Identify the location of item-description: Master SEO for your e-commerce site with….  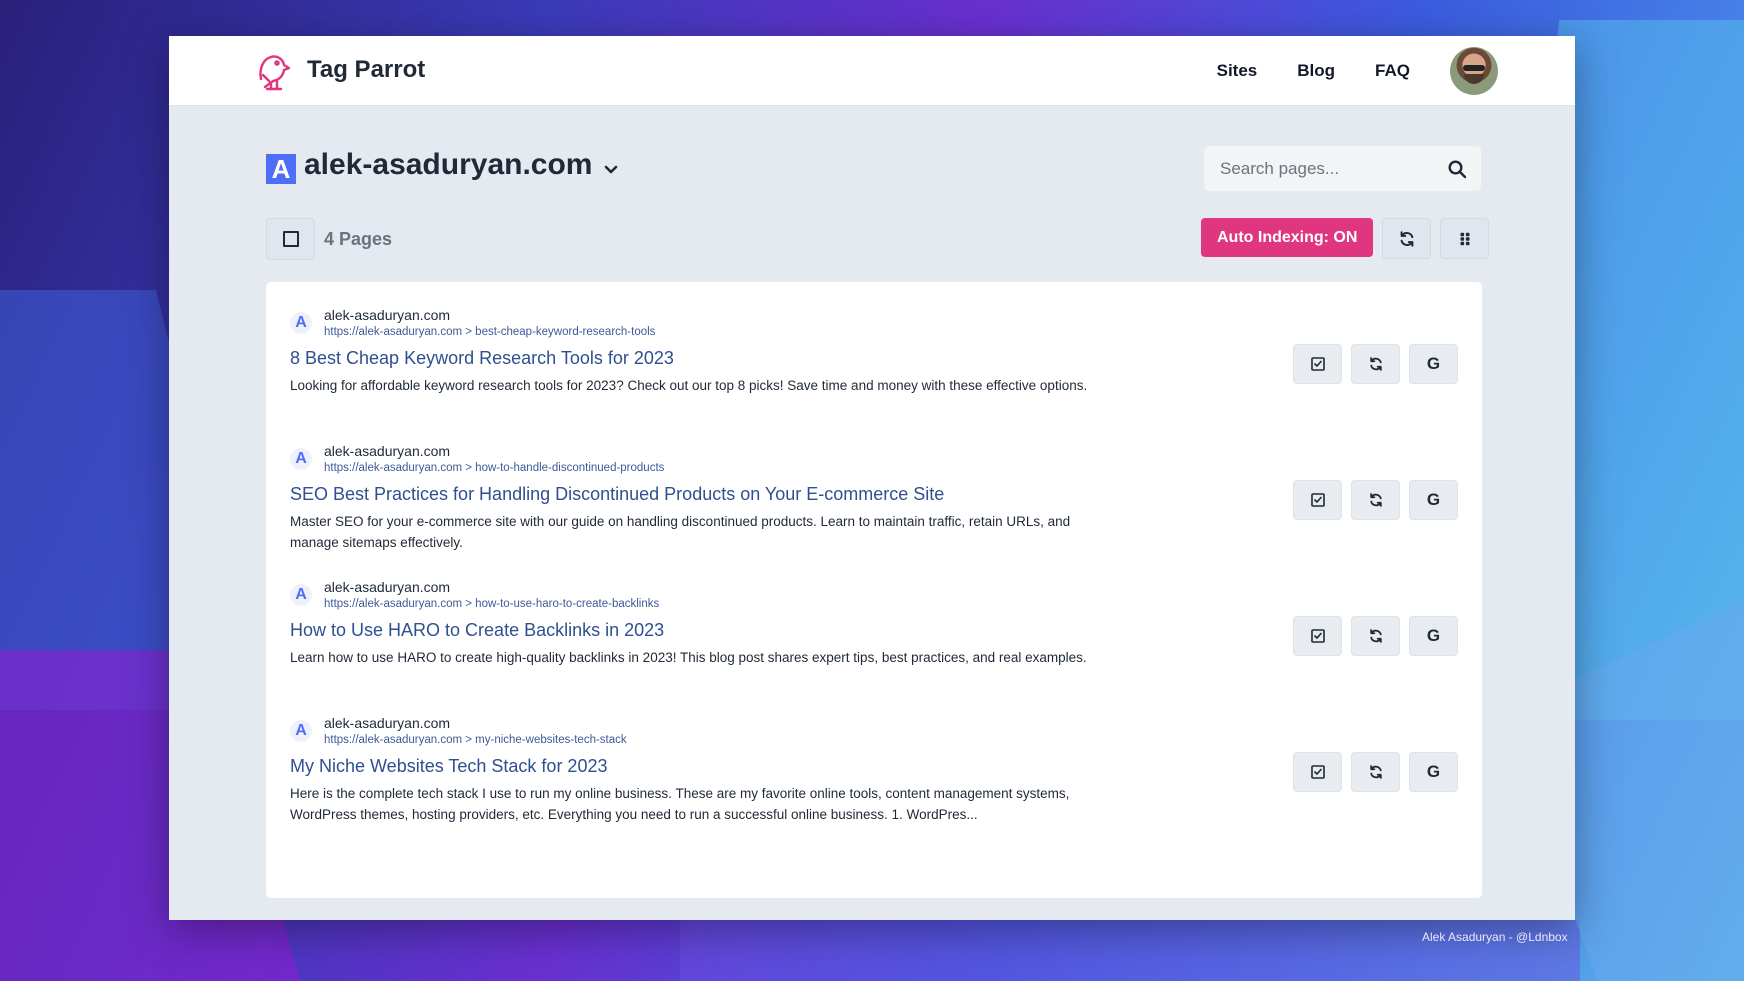
(680, 532).